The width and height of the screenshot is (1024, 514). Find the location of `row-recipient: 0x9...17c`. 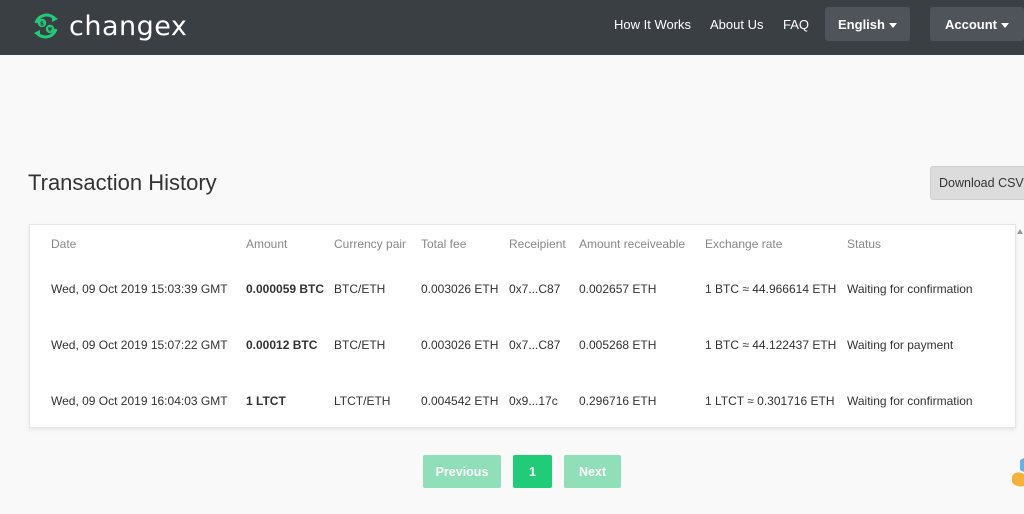

row-recipient: 0x9...17c is located at coordinates (533, 401).